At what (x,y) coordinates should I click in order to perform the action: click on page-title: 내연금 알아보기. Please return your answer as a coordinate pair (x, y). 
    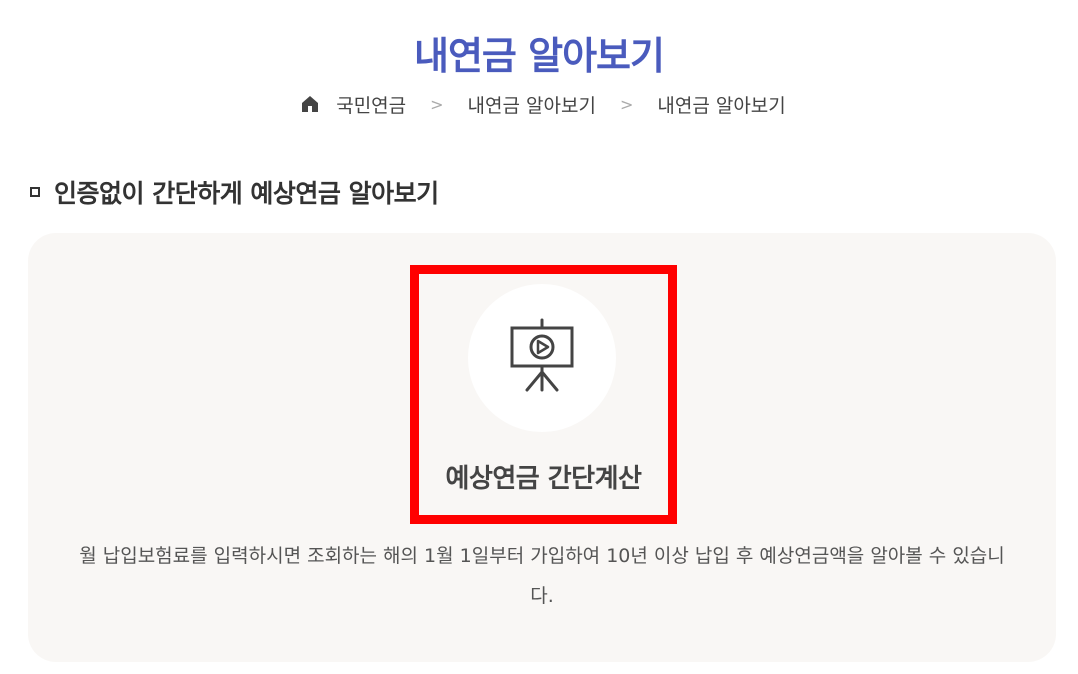
    Looking at the image, I should click on (539, 56).